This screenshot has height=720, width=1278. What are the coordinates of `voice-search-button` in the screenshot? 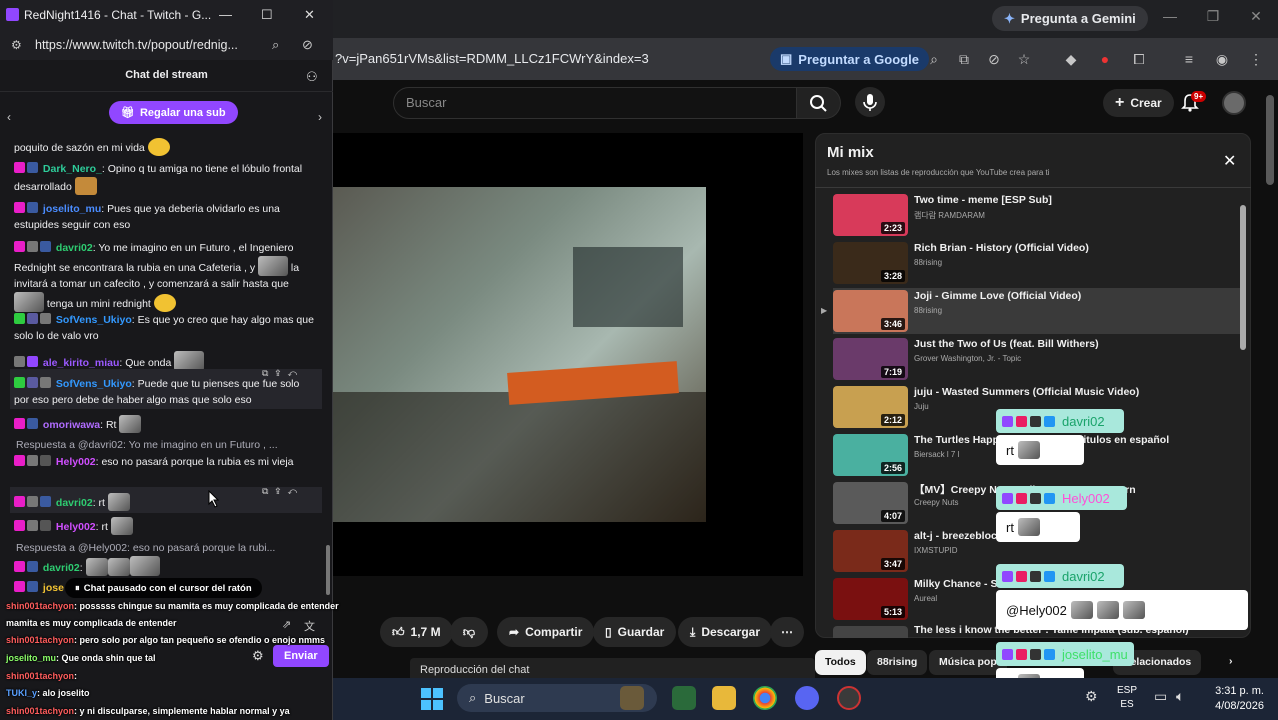 It's located at (870, 102).